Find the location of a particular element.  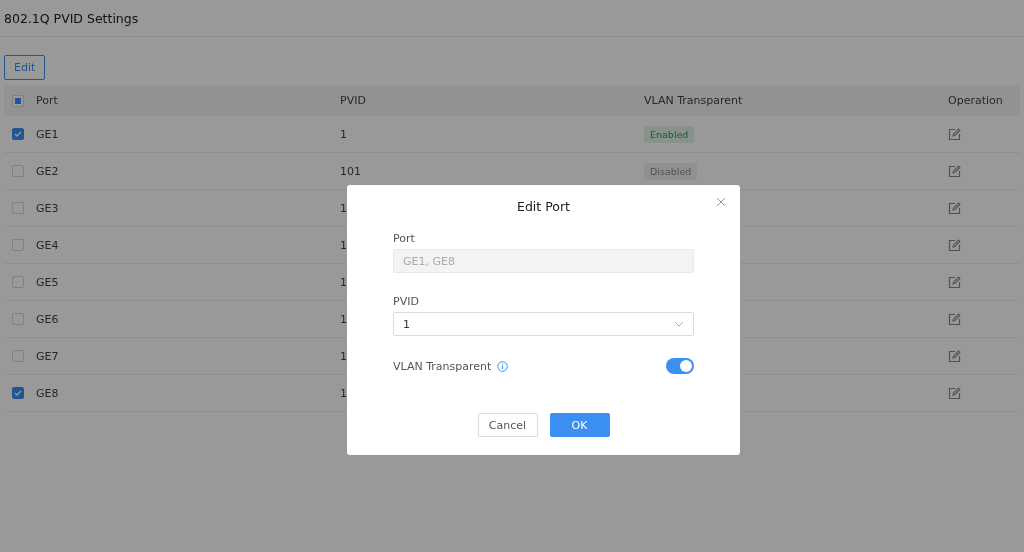

table-cell: GE1 is located at coordinates (47, 134).